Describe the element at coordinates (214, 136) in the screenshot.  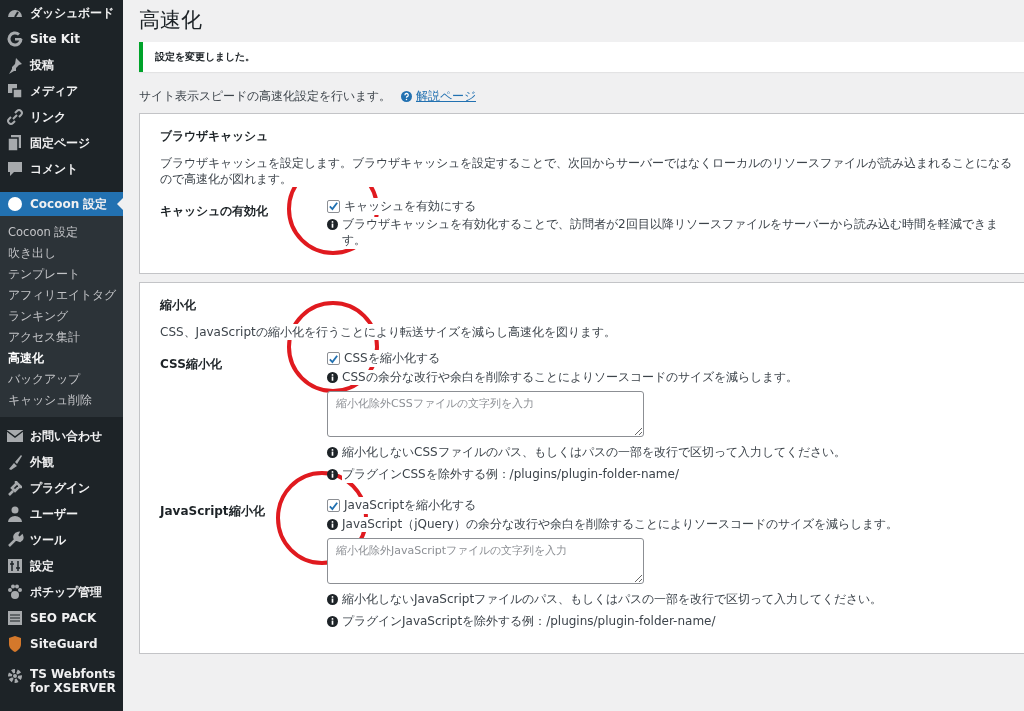
I see `section-title: ブラウザキャッシュ` at that location.